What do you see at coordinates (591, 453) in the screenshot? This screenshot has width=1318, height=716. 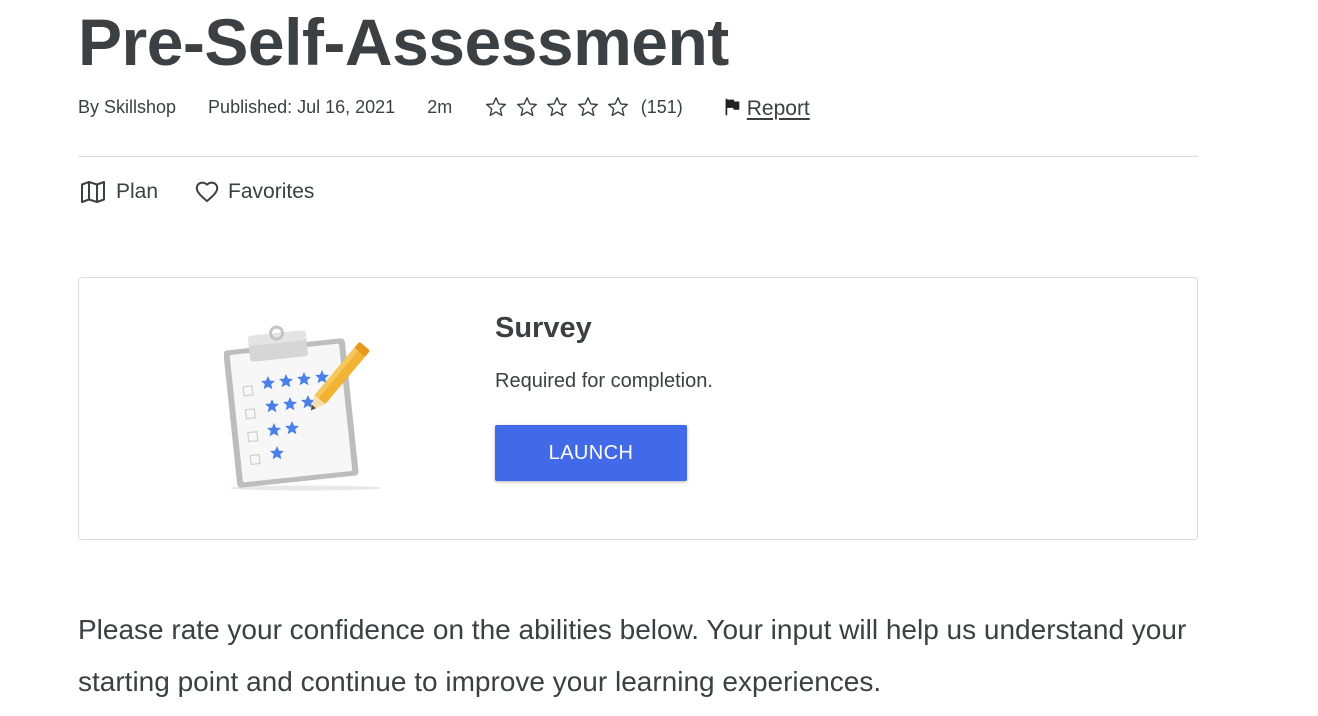 I see `launch-button: LAUNCH` at bounding box center [591, 453].